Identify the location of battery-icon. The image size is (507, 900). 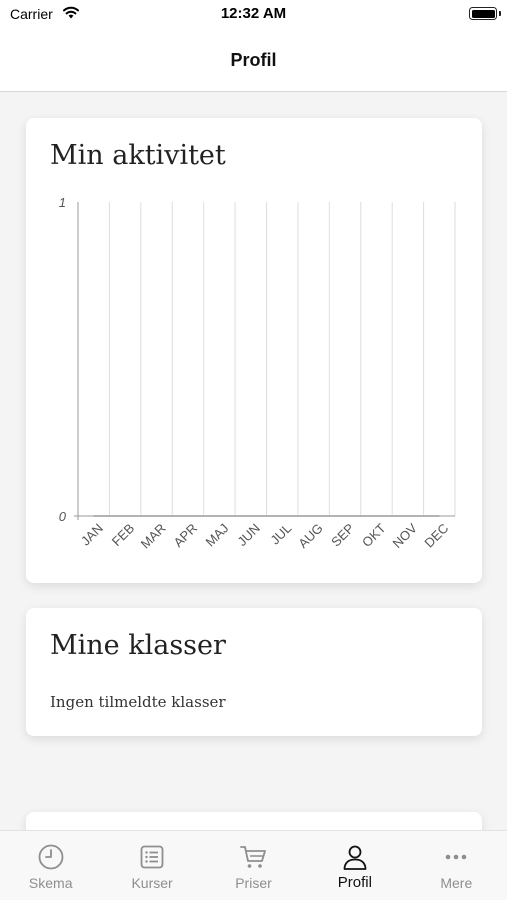
(483, 13).